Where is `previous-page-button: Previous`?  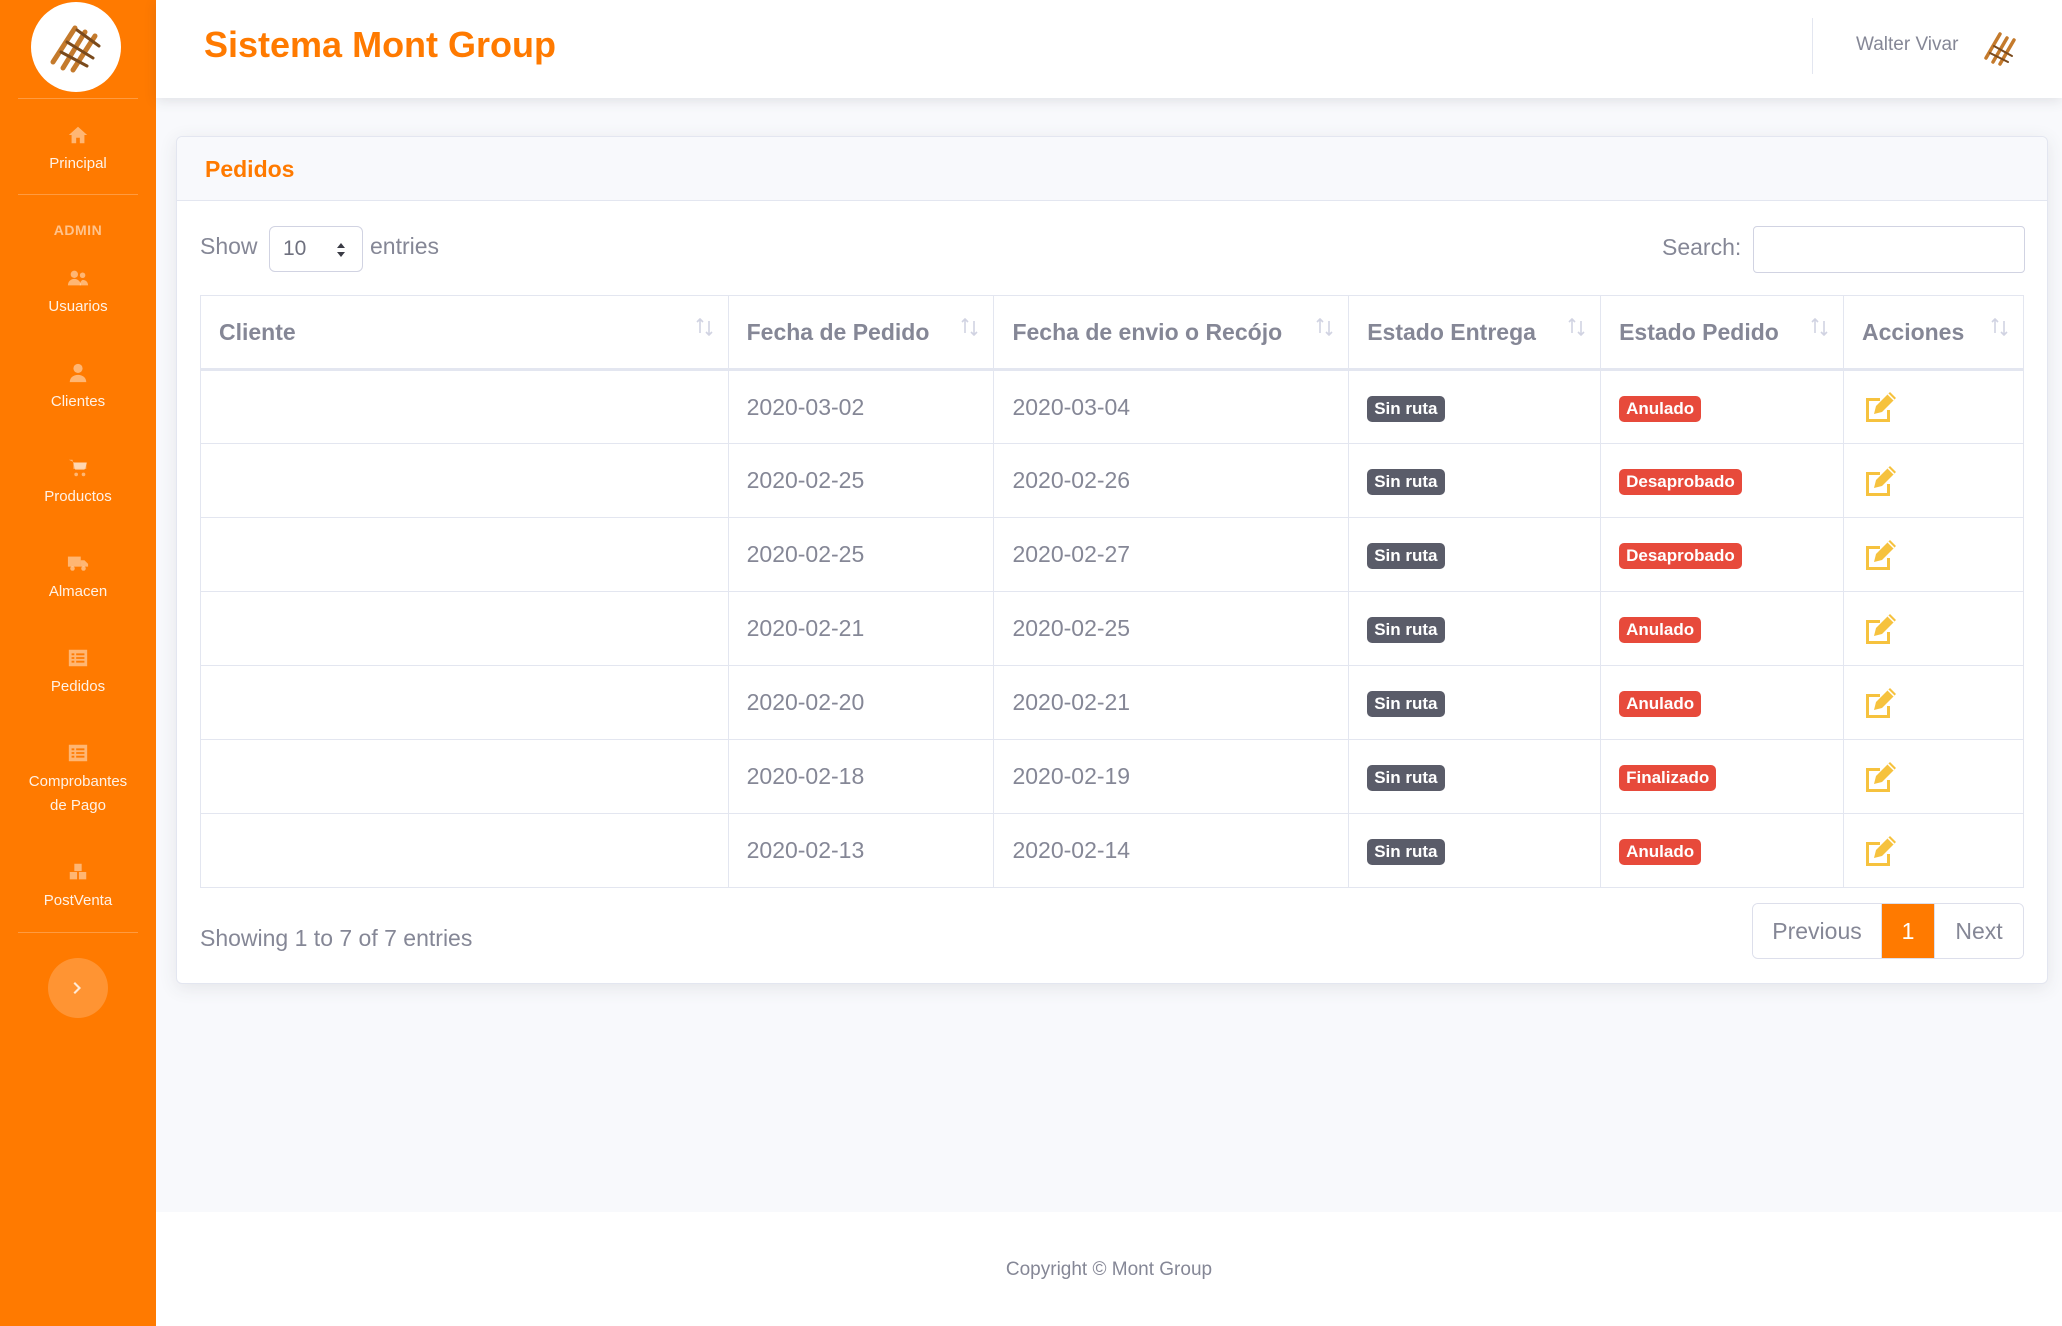 previous-page-button: Previous is located at coordinates (1817, 931).